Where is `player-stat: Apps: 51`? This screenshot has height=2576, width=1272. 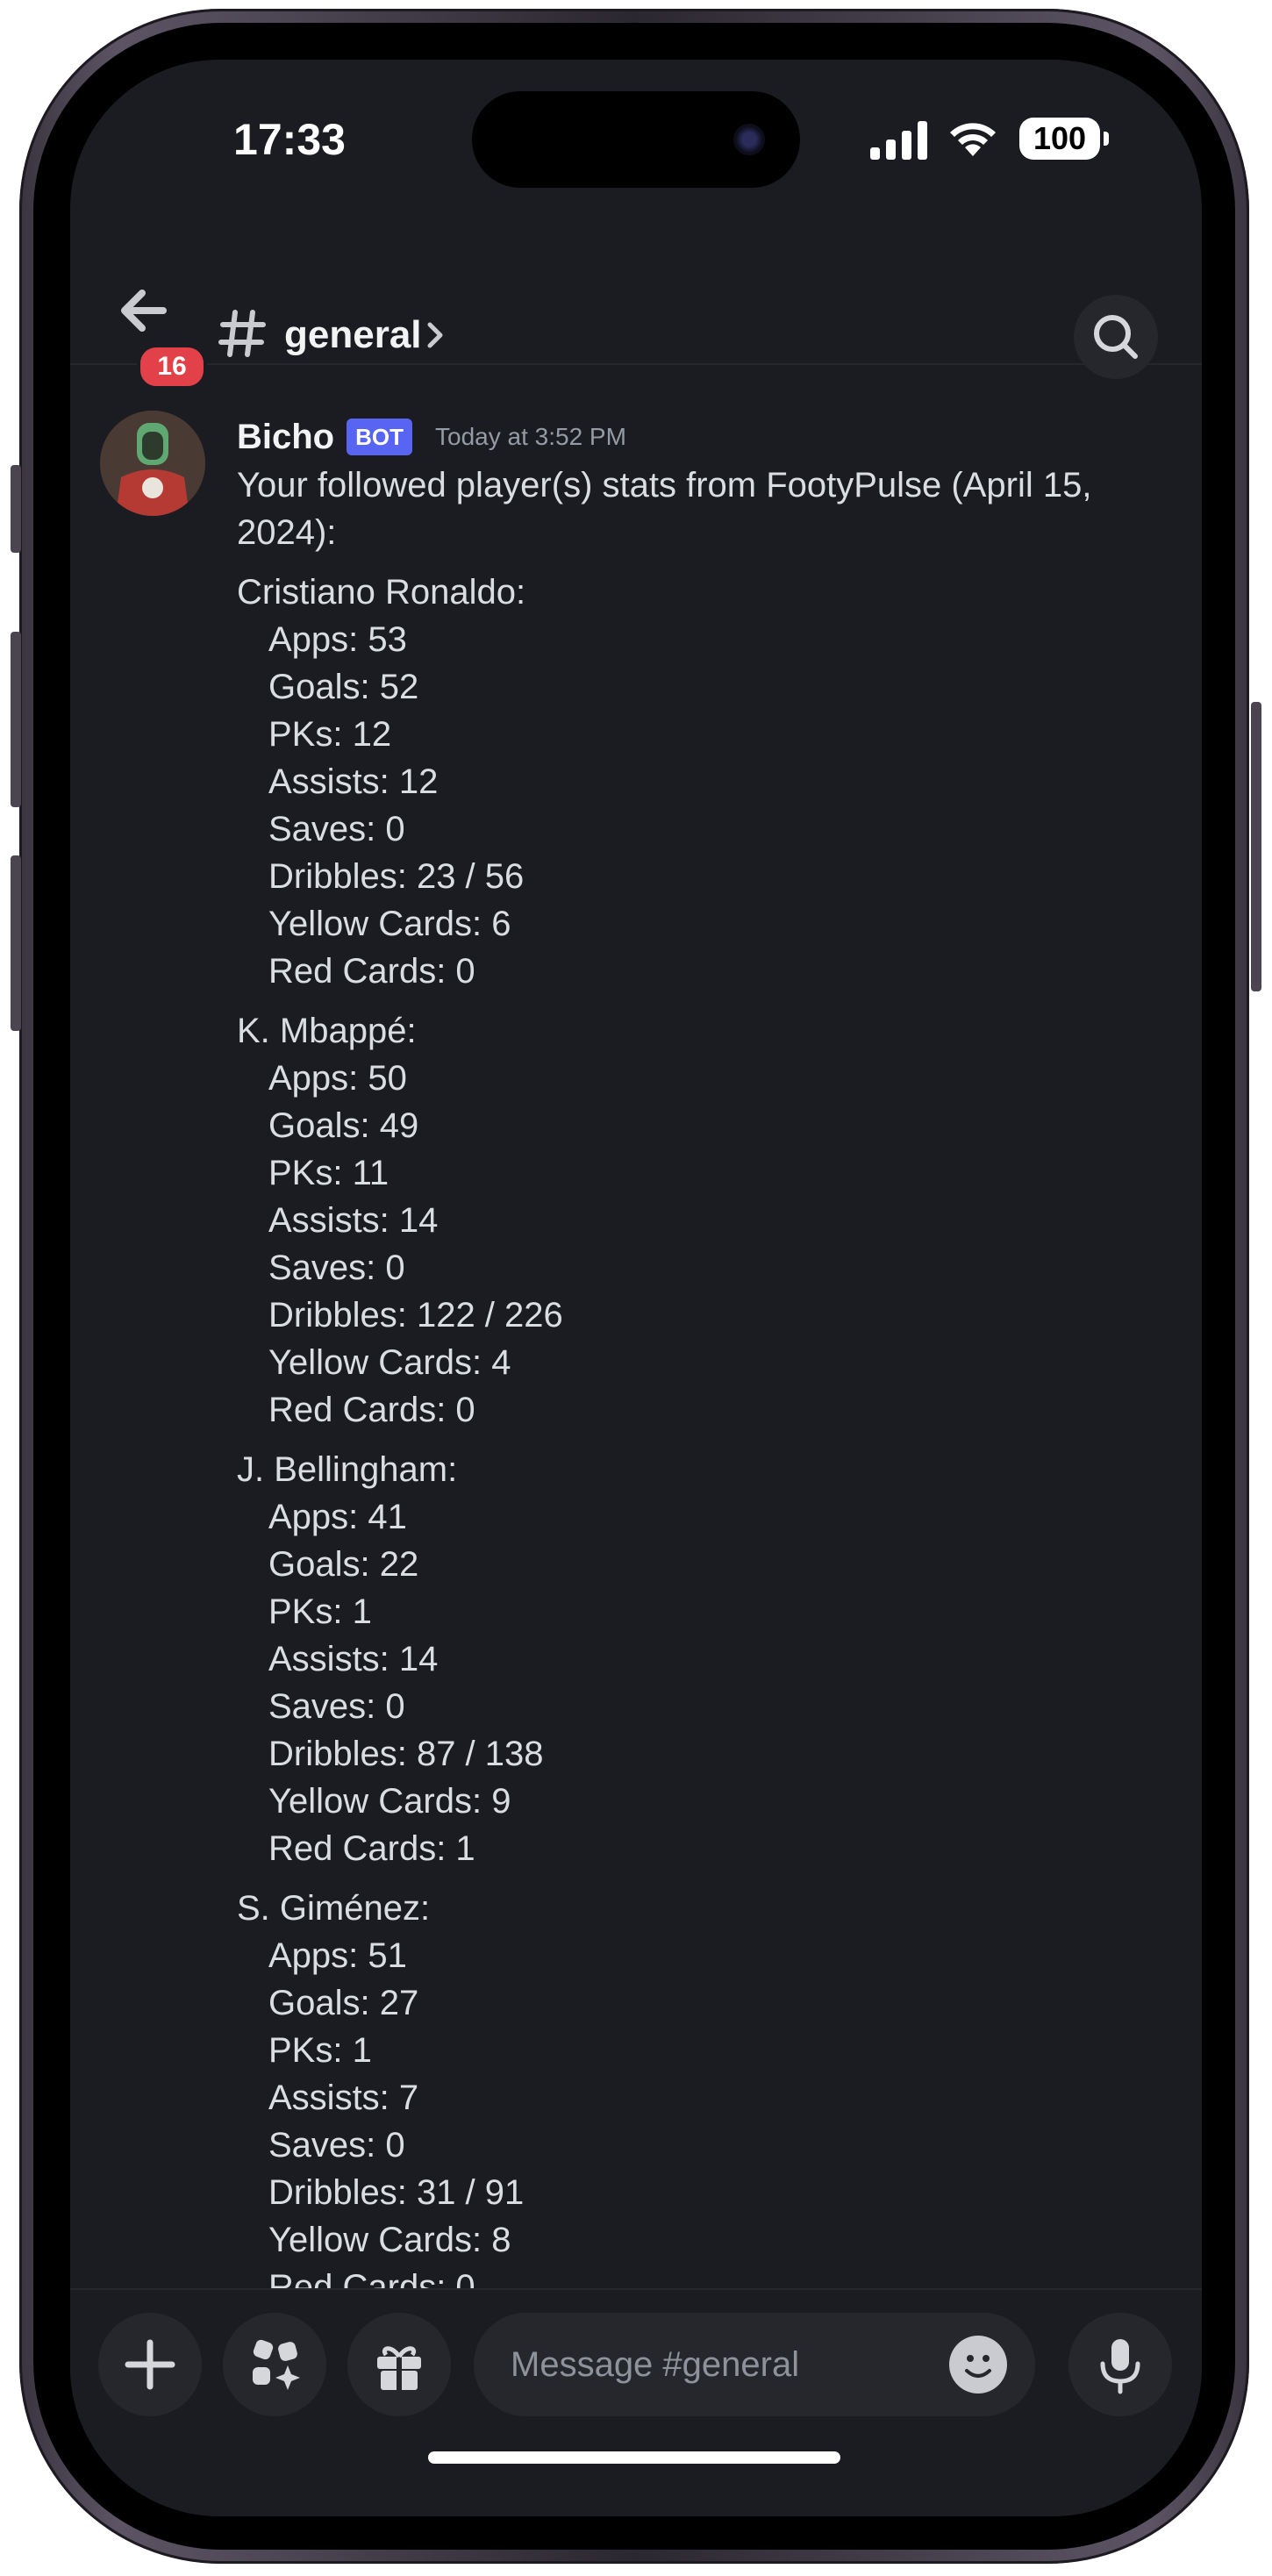 player-stat: Apps: 51 is located at coordinates (337, 1955).